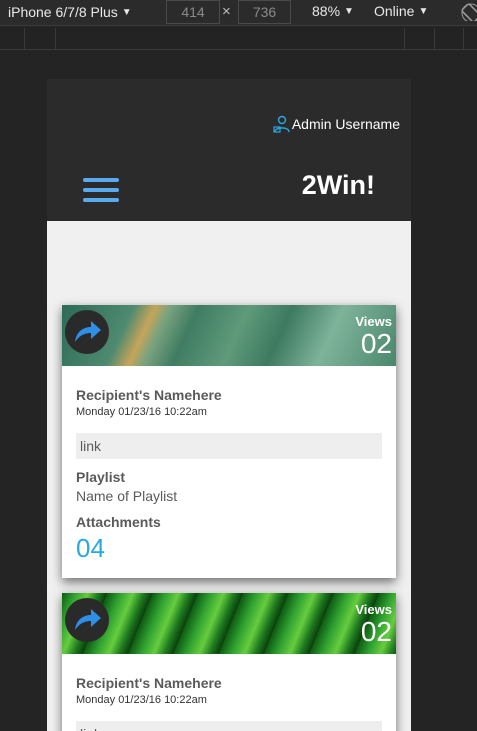 This screenshot has height=731, width=477. What do you see at coordinates (127, 496) in the screenshot?
I see `playlist-name: Name of Playlist` at bounding box center [127, 496].